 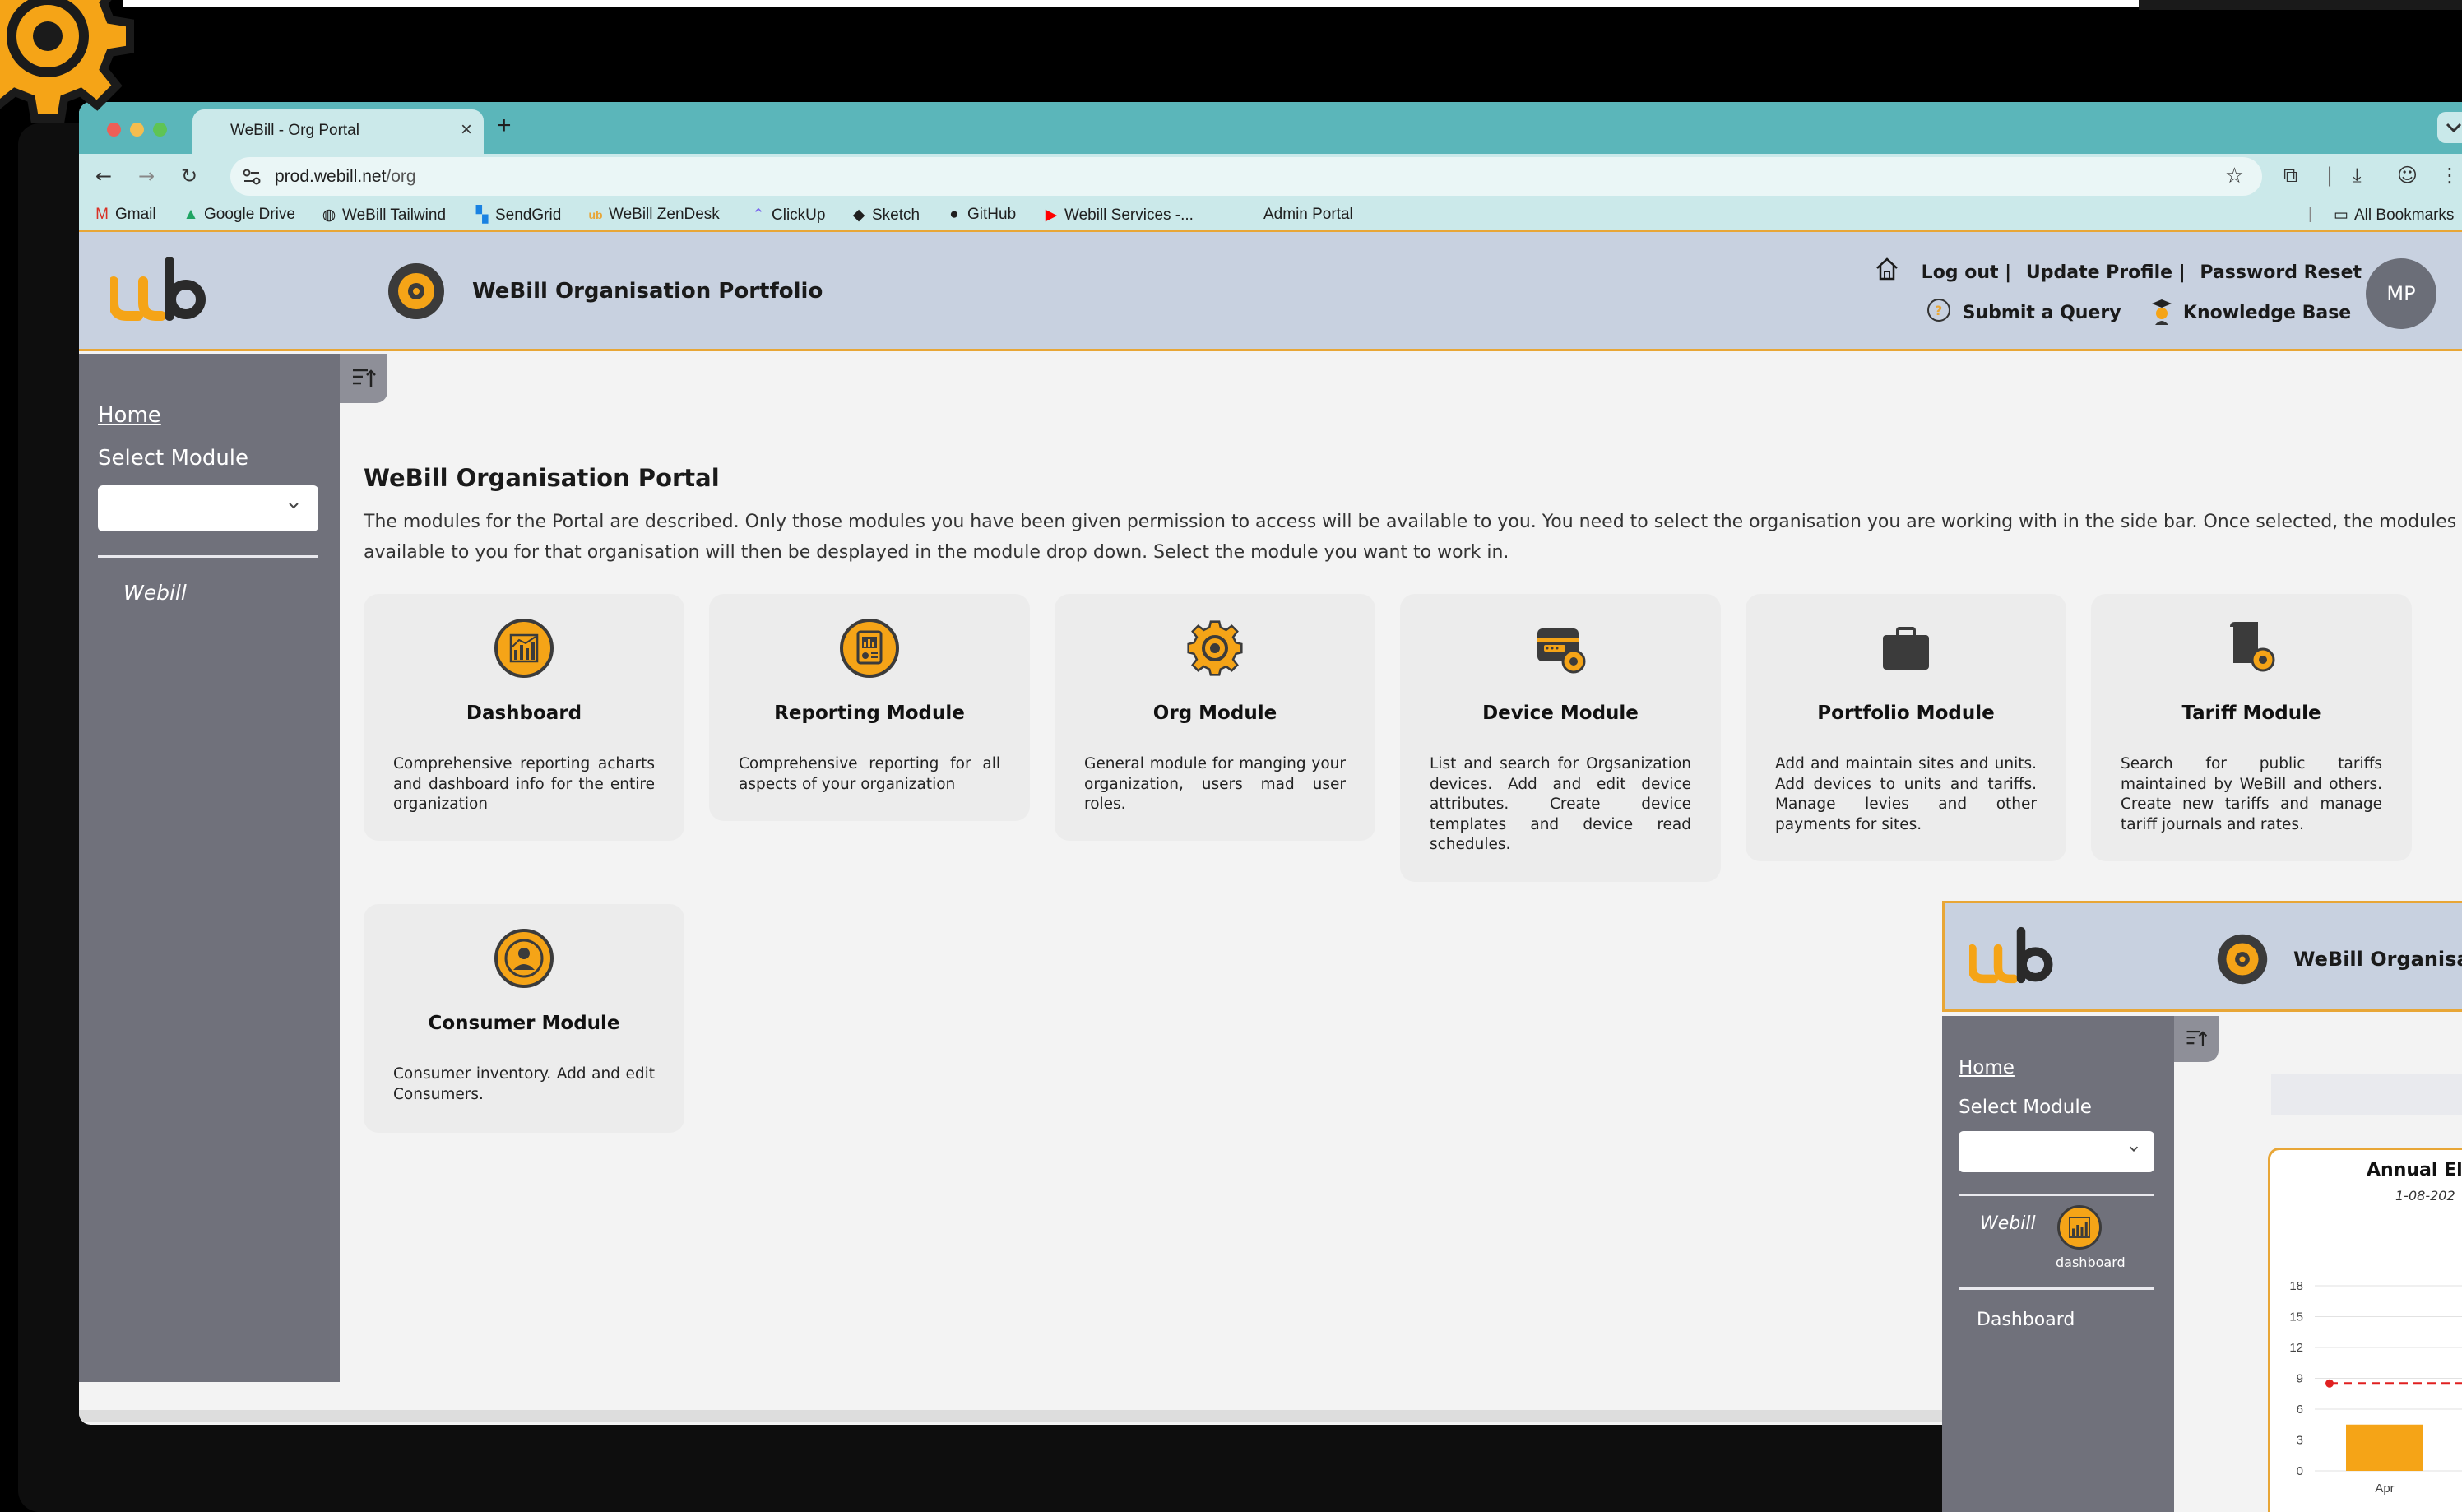 What do you see at coordinates (954, 214) in the screenshot?
I see `github-icon: ●` at bounding box center [954, 214].